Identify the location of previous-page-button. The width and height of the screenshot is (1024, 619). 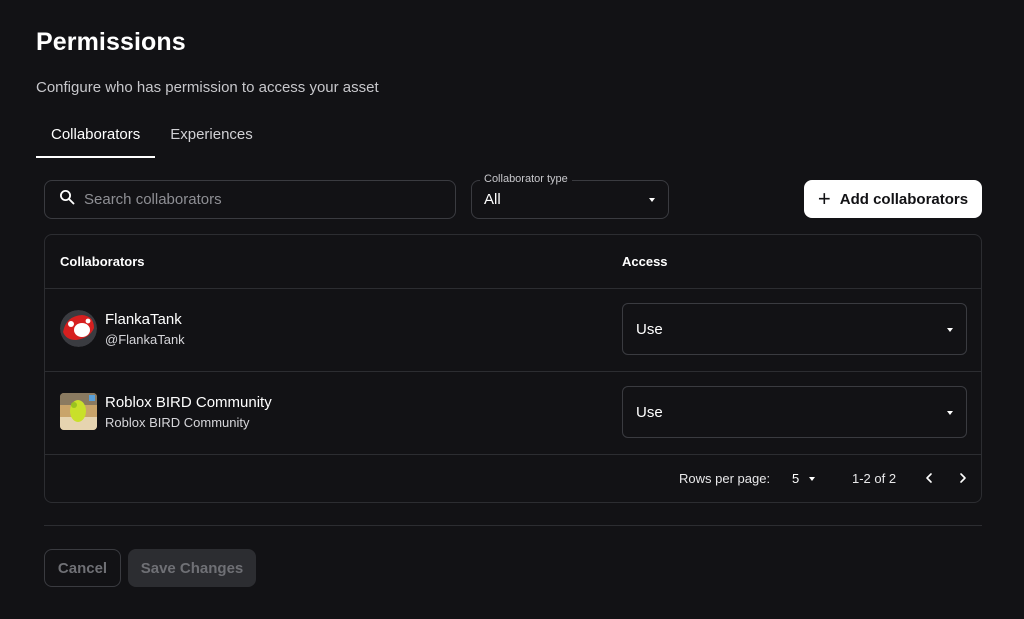
(929, 478).